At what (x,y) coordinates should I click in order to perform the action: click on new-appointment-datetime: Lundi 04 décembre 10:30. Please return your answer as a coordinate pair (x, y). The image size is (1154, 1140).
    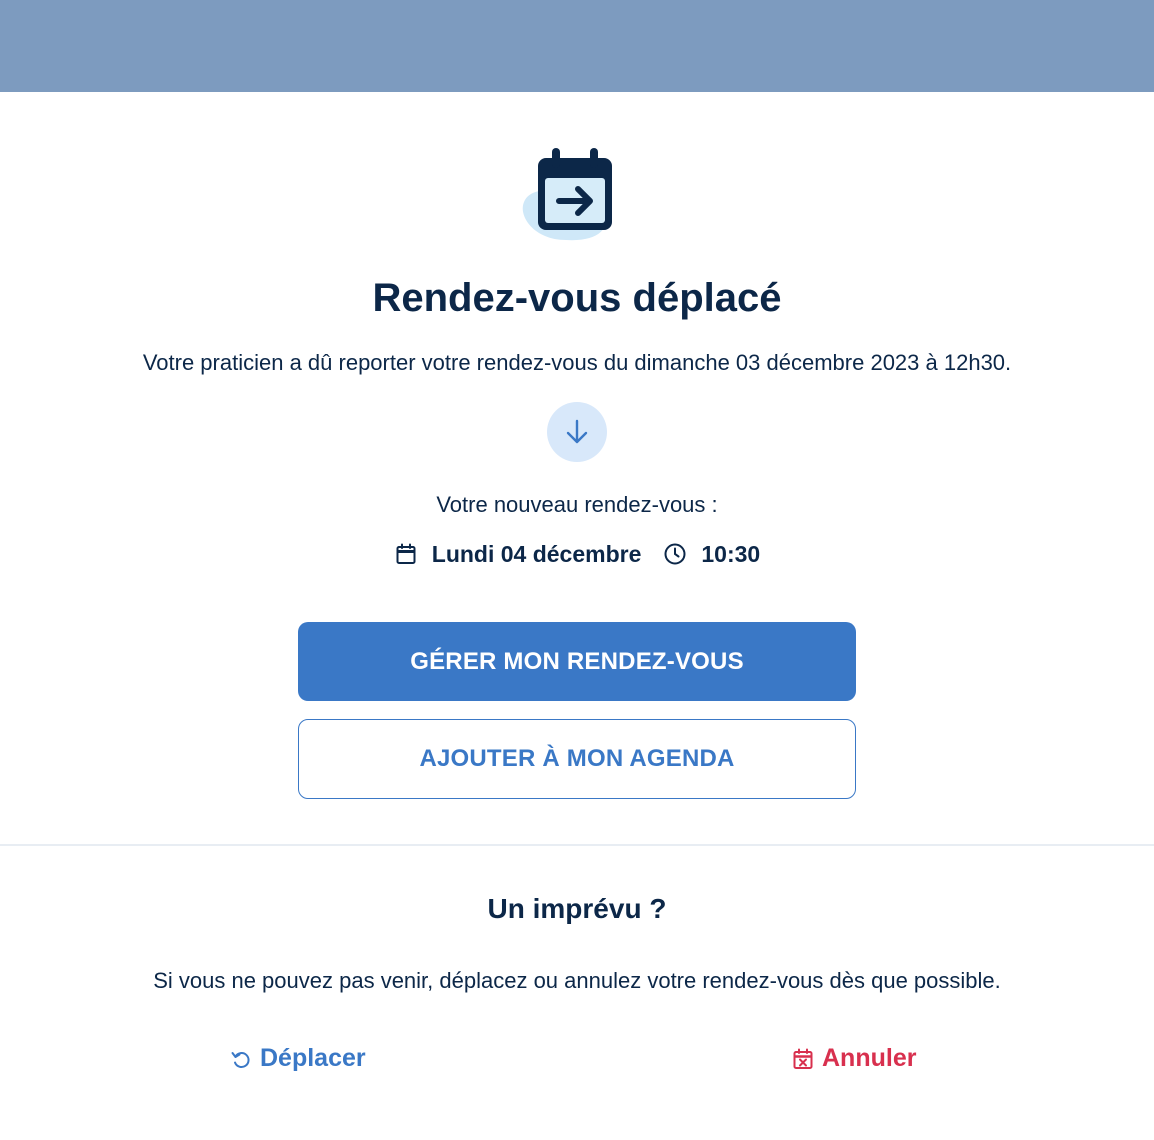
    Looking at the image, I should click on (577, 554).